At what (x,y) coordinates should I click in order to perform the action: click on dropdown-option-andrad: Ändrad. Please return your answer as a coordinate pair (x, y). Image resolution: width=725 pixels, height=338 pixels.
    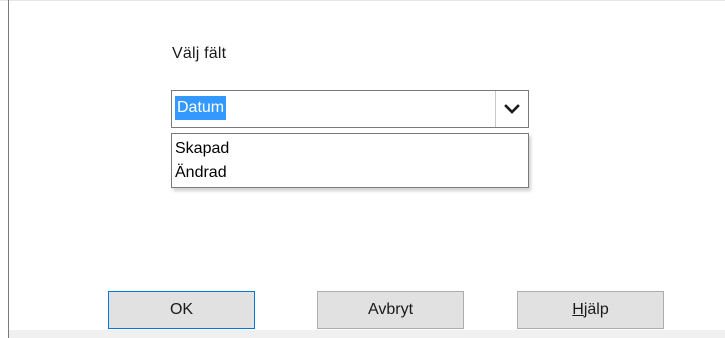
    Looking at the image, I should click on (350, 173).